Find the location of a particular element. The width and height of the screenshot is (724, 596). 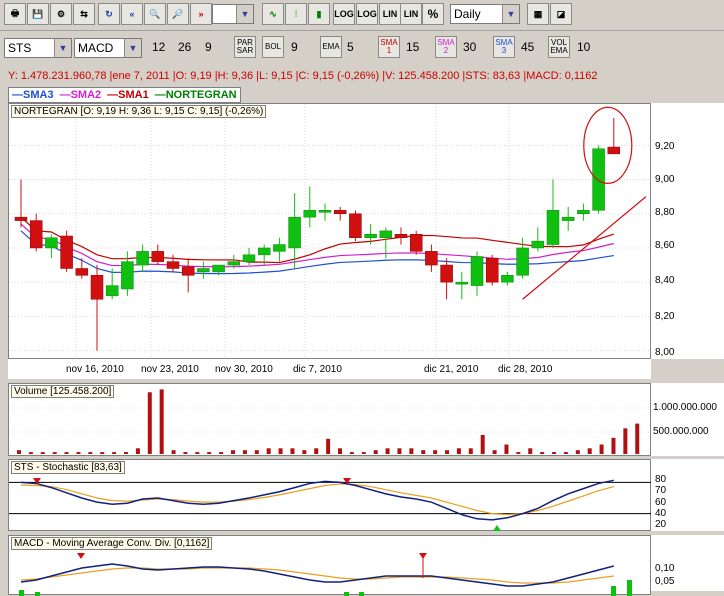

percent-button: % is located at coordinates (433, 14).